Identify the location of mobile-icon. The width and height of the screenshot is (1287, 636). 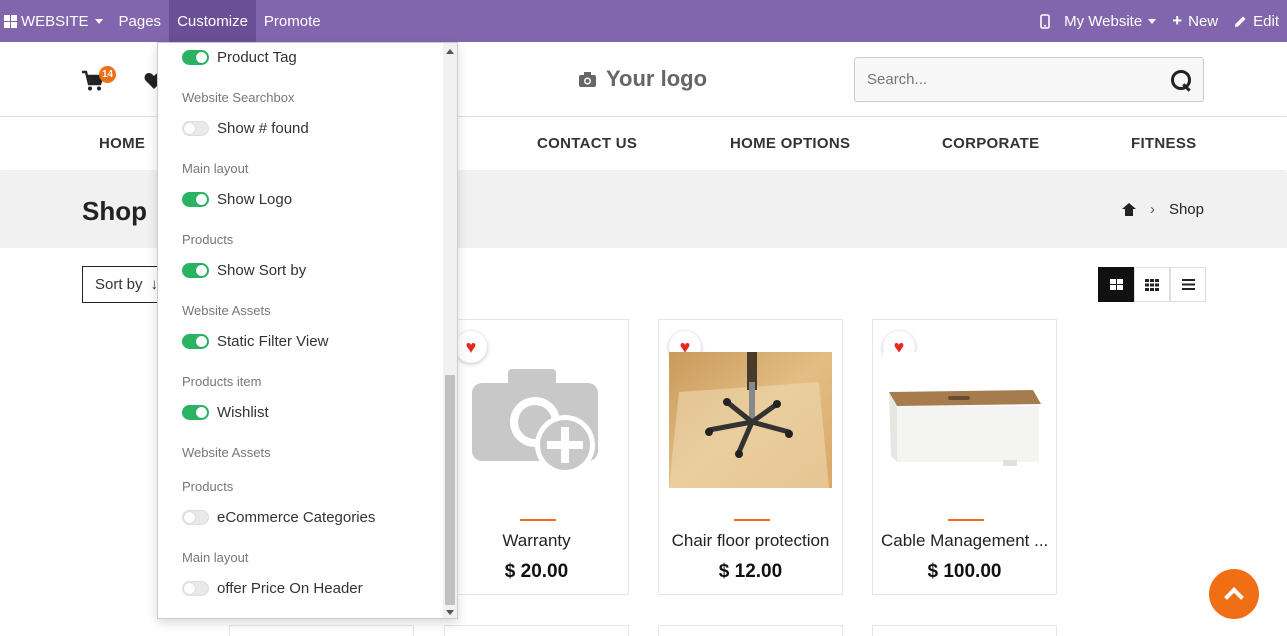
(1045, 21).